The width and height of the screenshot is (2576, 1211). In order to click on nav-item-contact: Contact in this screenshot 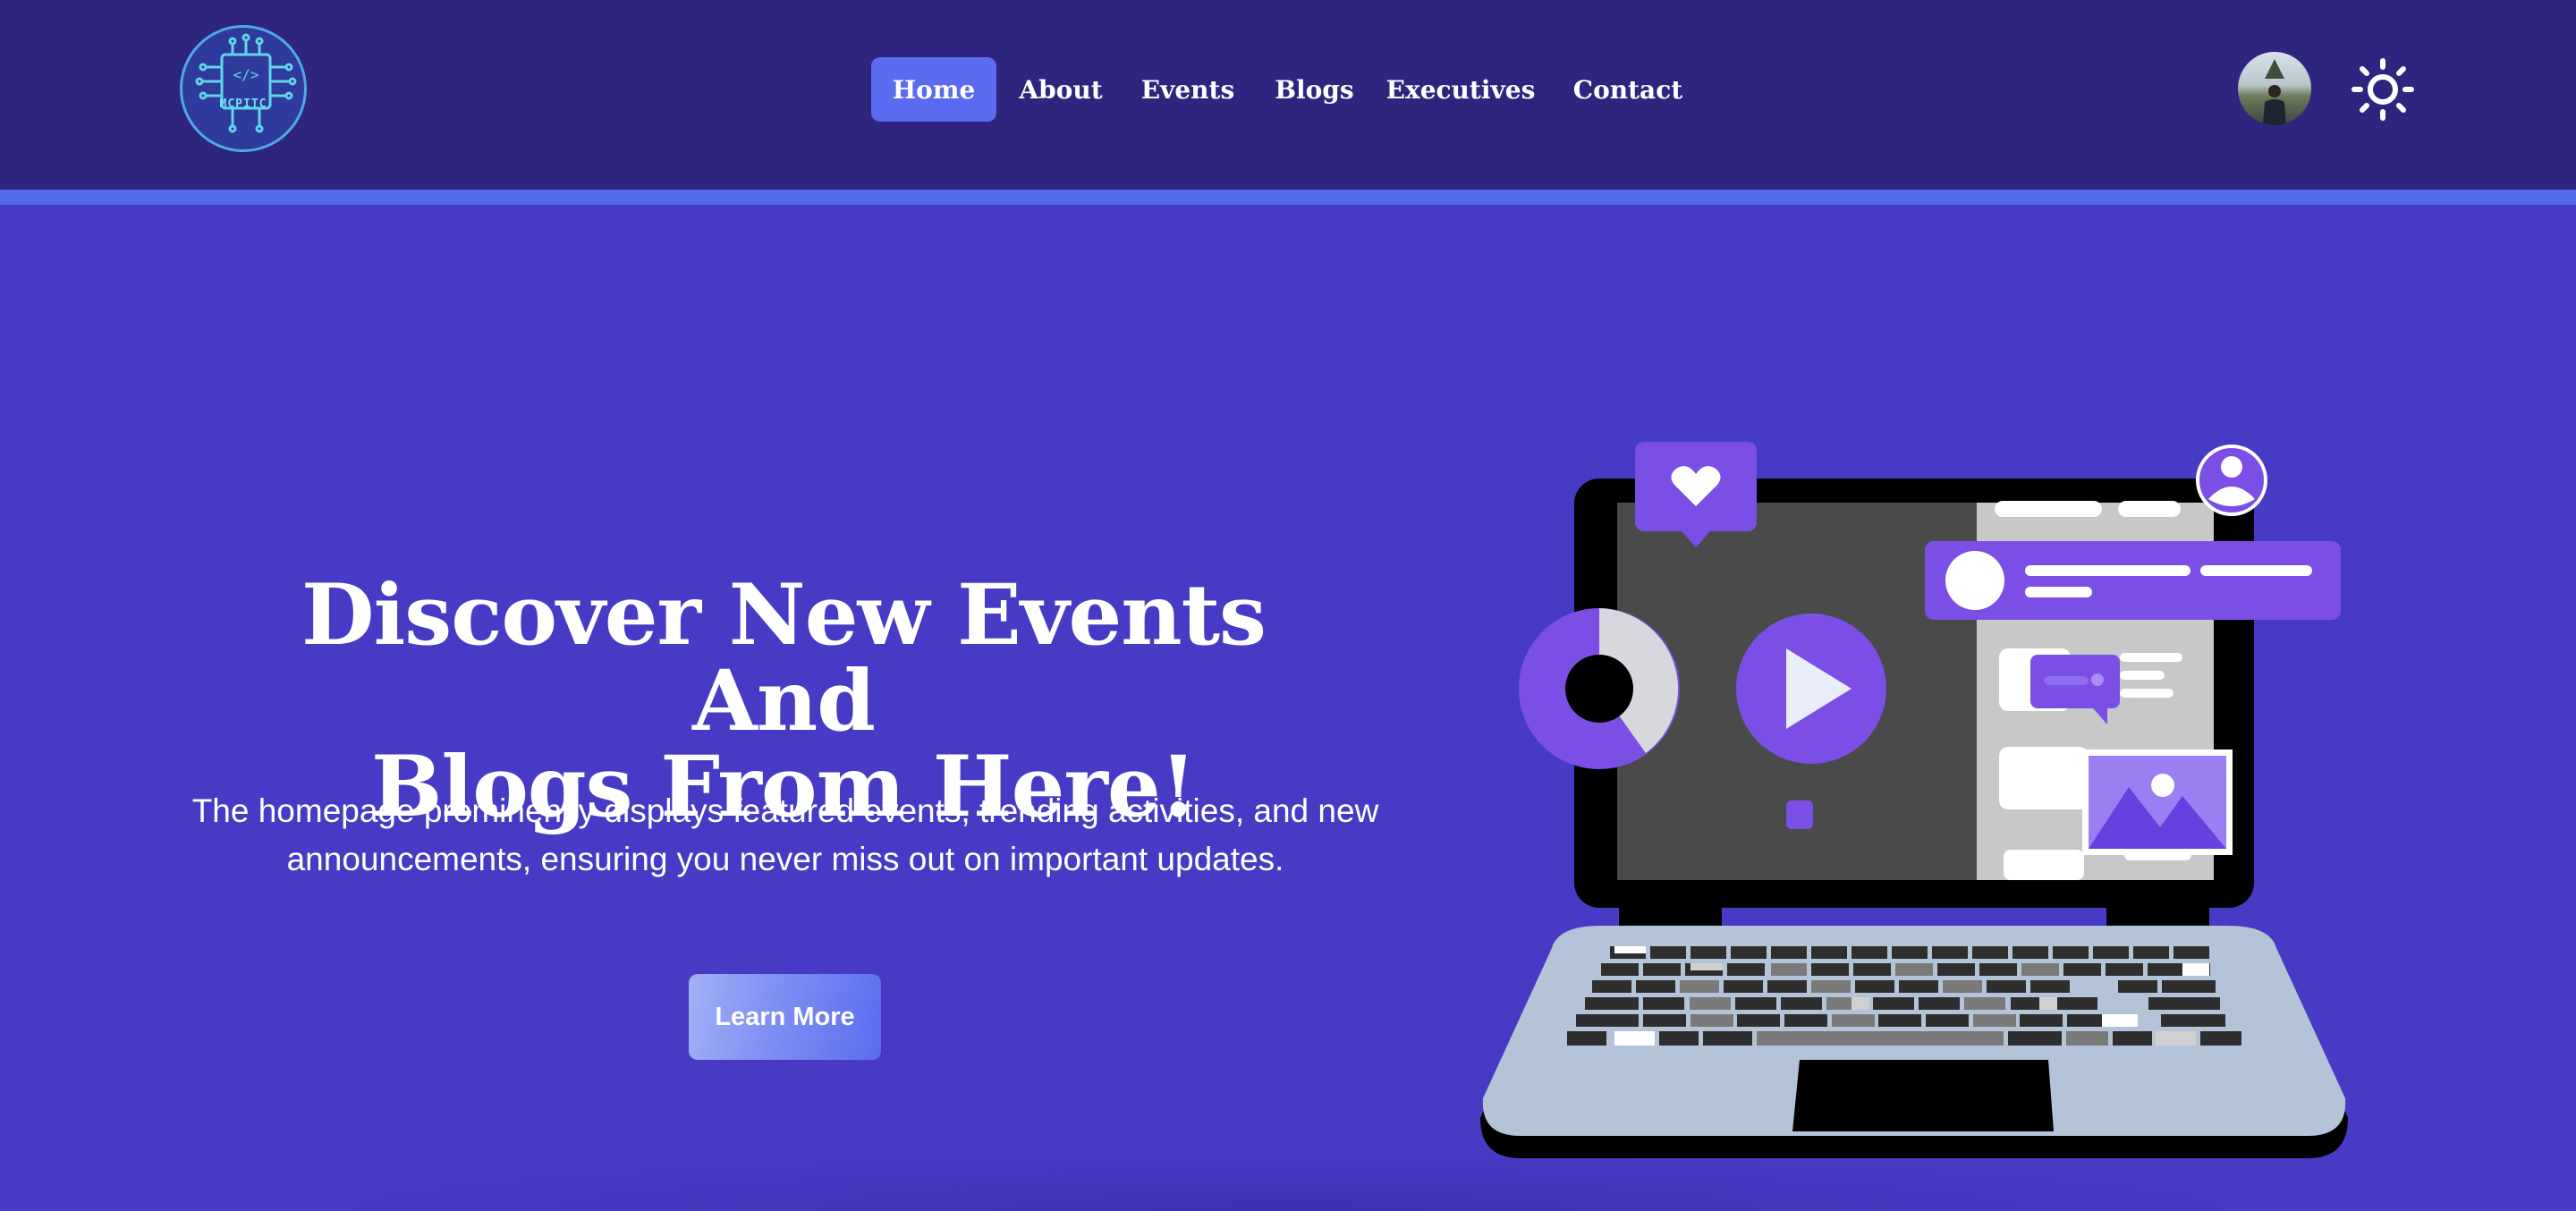, I will do `click(1628, 89)`.